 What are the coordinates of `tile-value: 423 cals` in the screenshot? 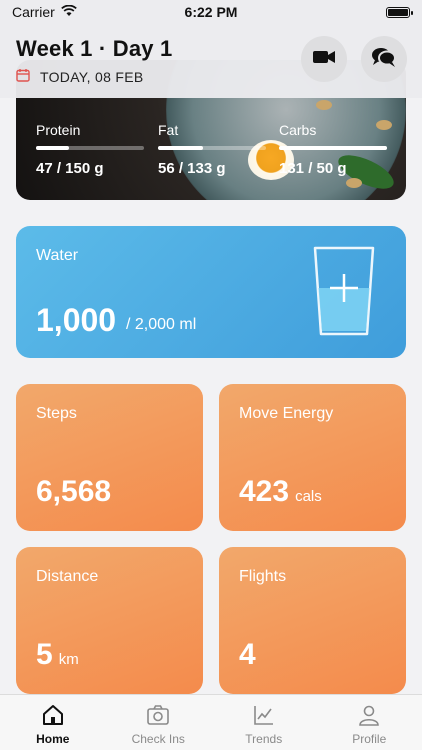 It's located at (280, 492).